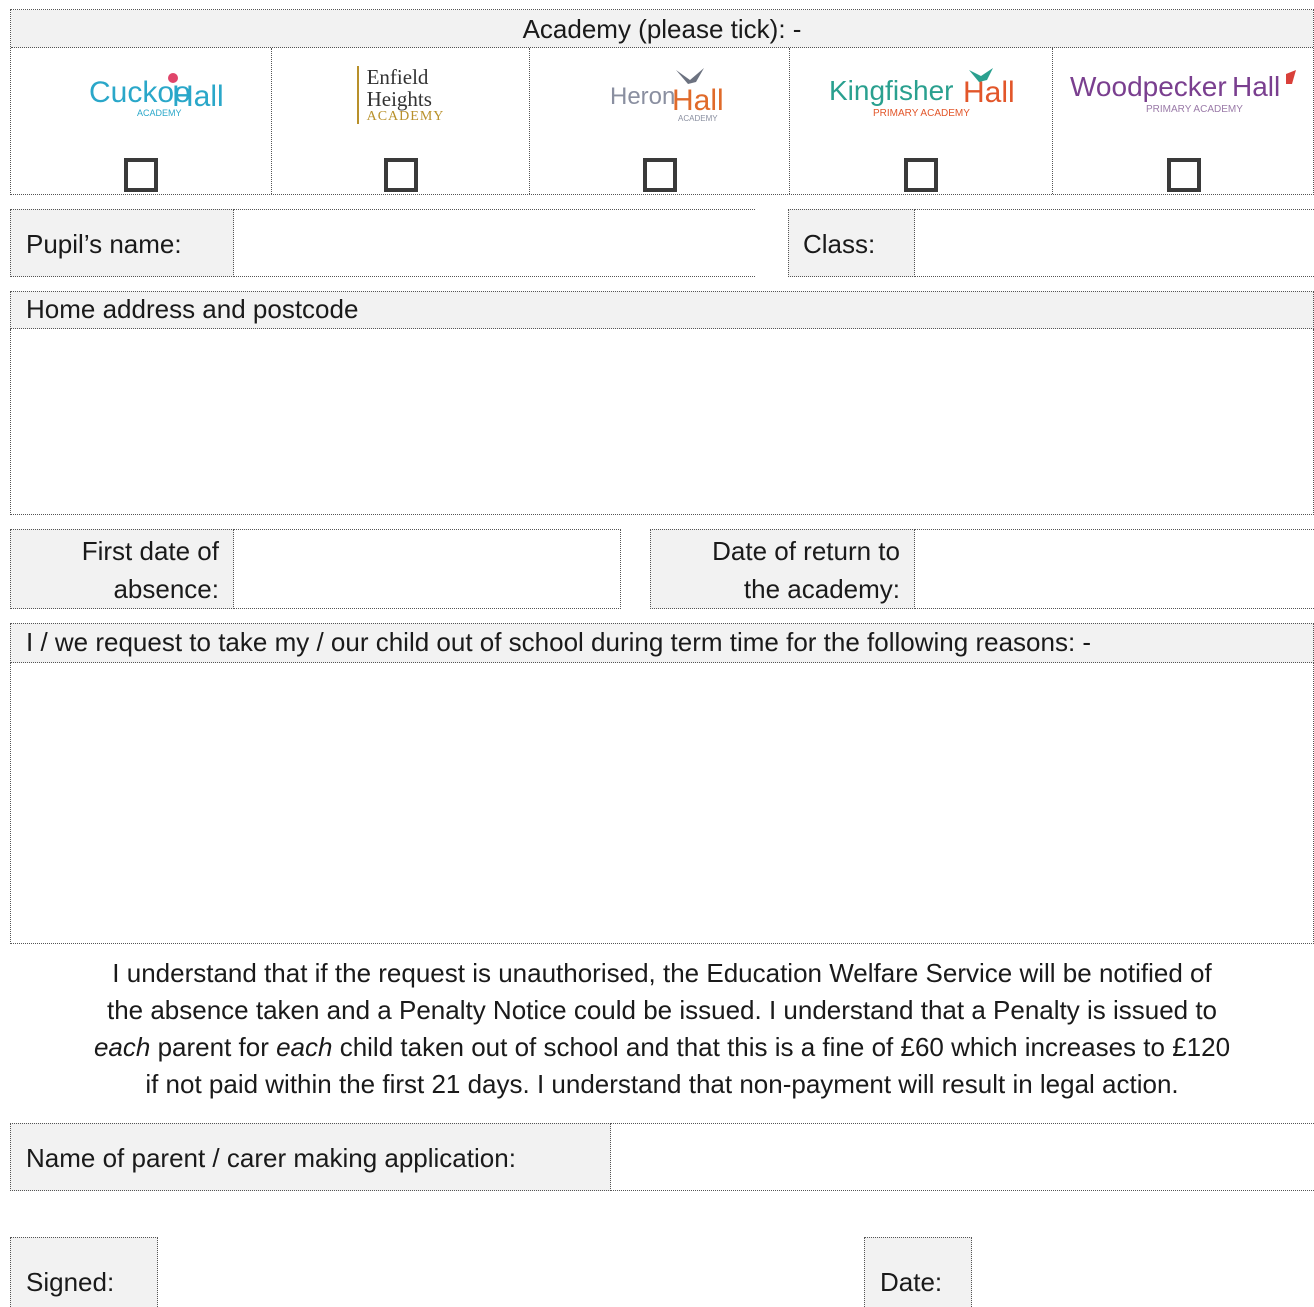  I want to click on class-input, so click(1114, 243).